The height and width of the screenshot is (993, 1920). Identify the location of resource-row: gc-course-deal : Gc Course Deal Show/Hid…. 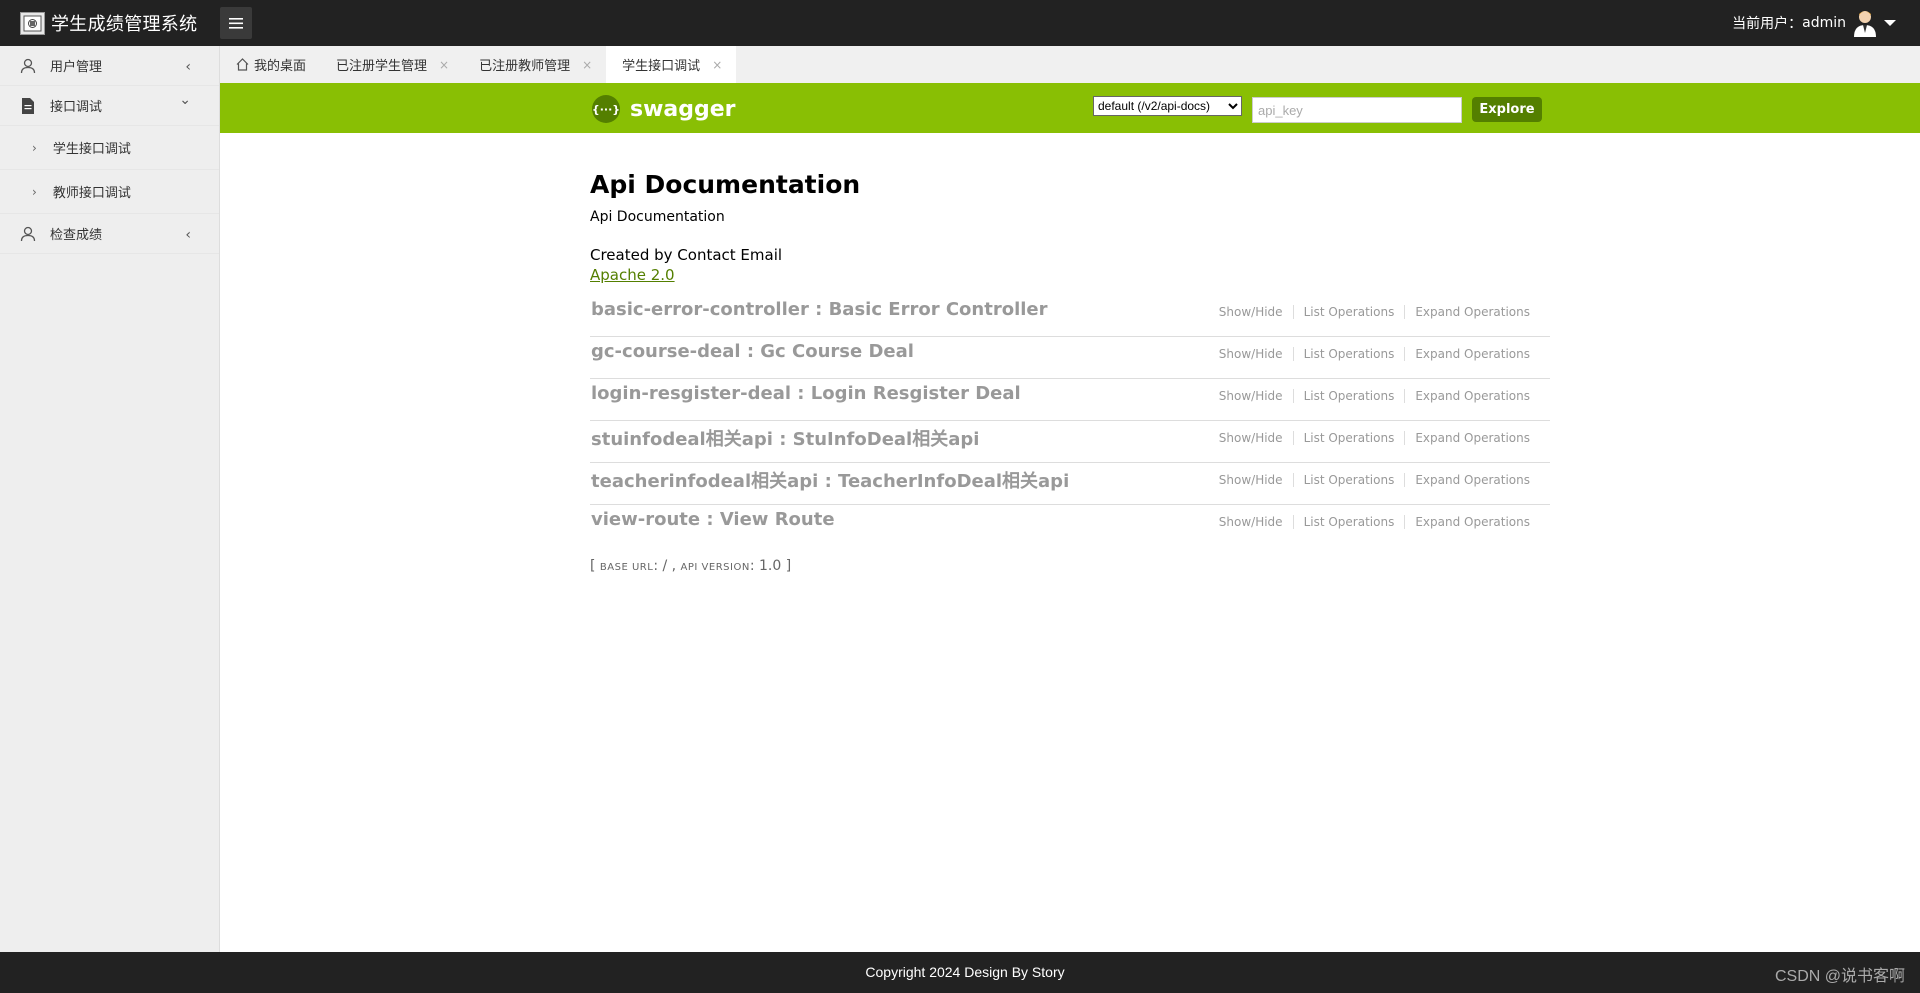
(1070, 358).